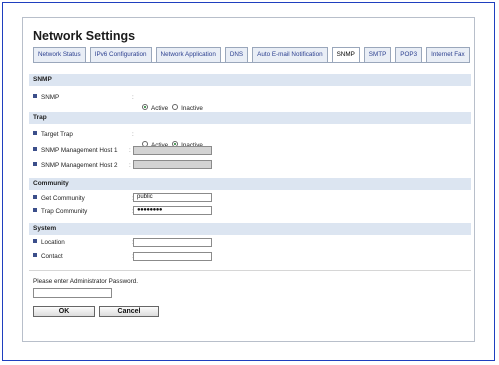 This screenshot has height=365, width=499. I want to click on location-input, so click(172, 242).